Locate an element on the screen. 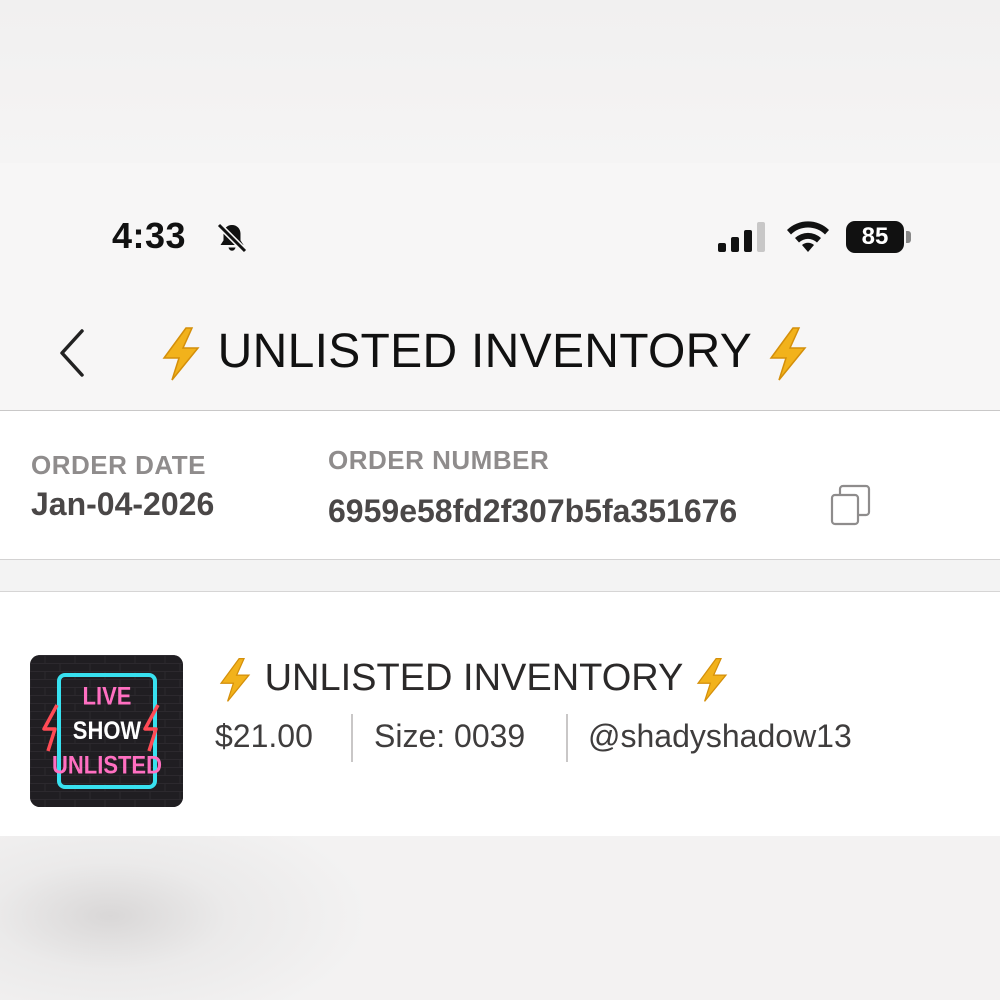 Image resolution: width=1000 pixels, height=1000 pixels. thumbnail-line-1: LIVE is located at coordinates (107, 697).